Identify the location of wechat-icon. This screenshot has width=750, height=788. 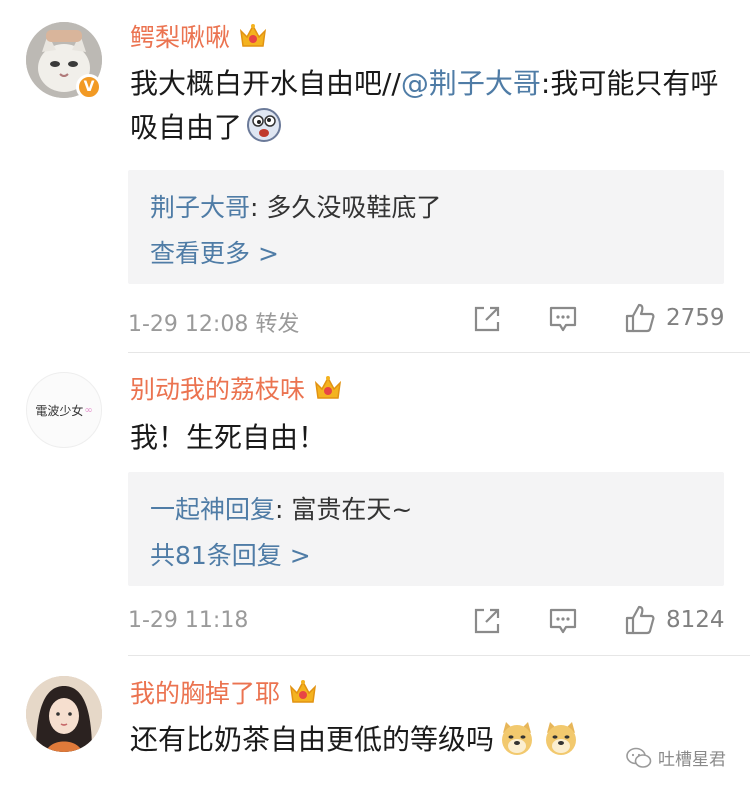
(639, 757).